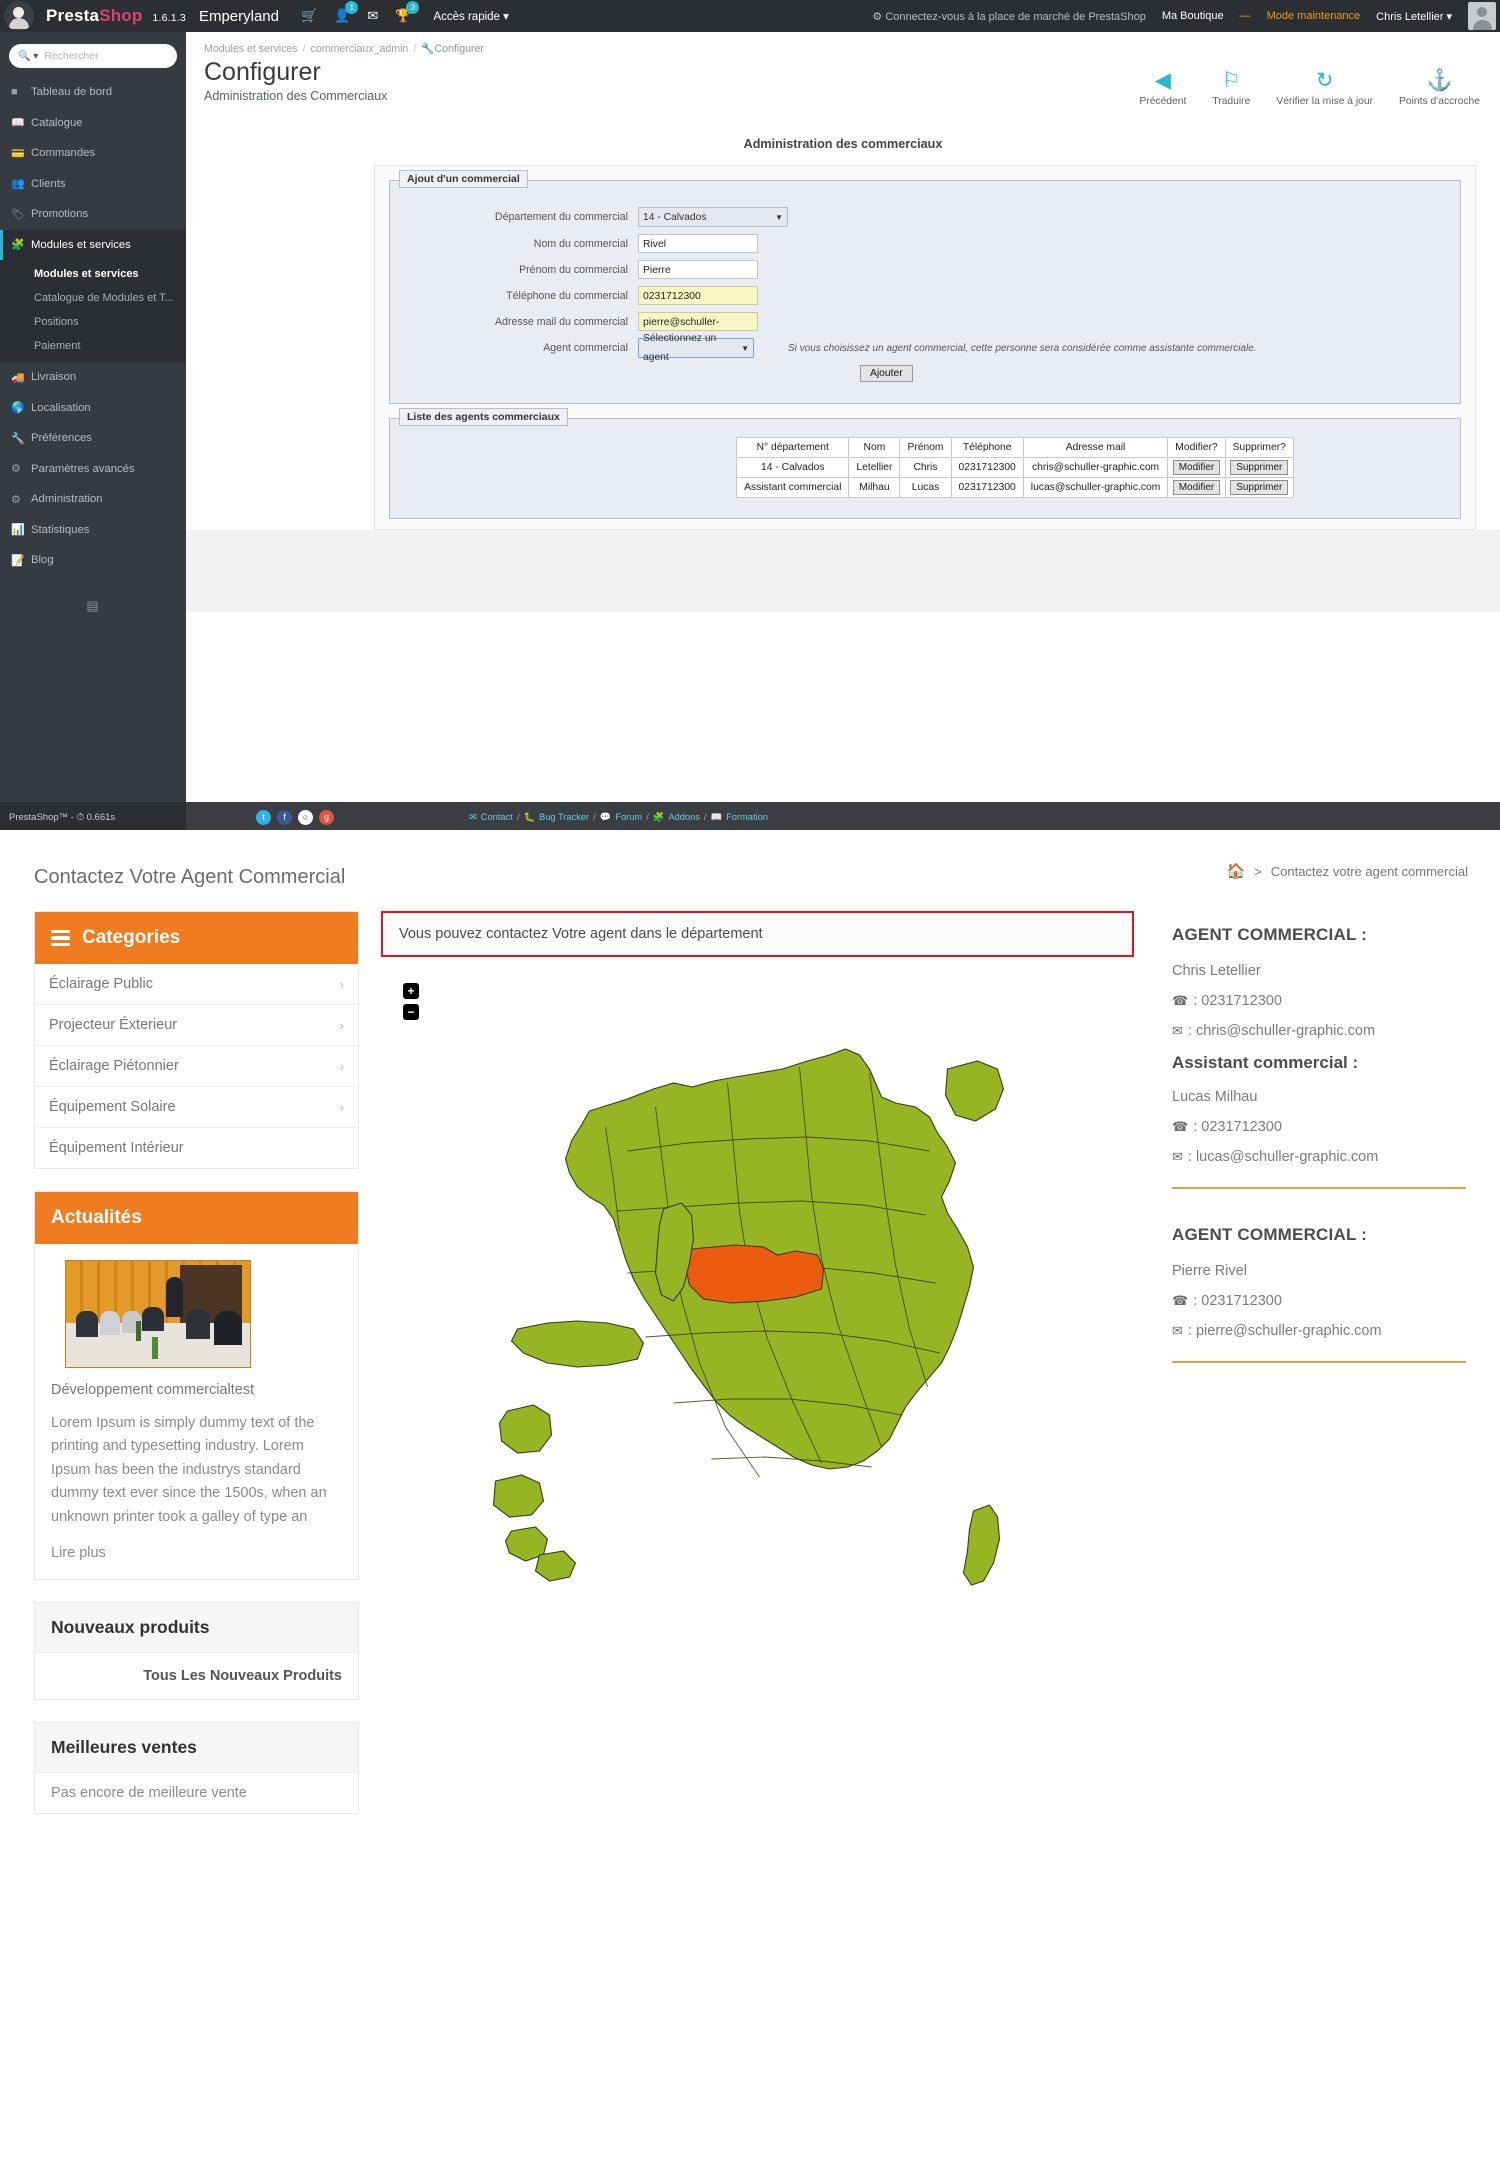  I want to click on breadcrumb-item-2: commerciaux_admin, so click(360, 49).